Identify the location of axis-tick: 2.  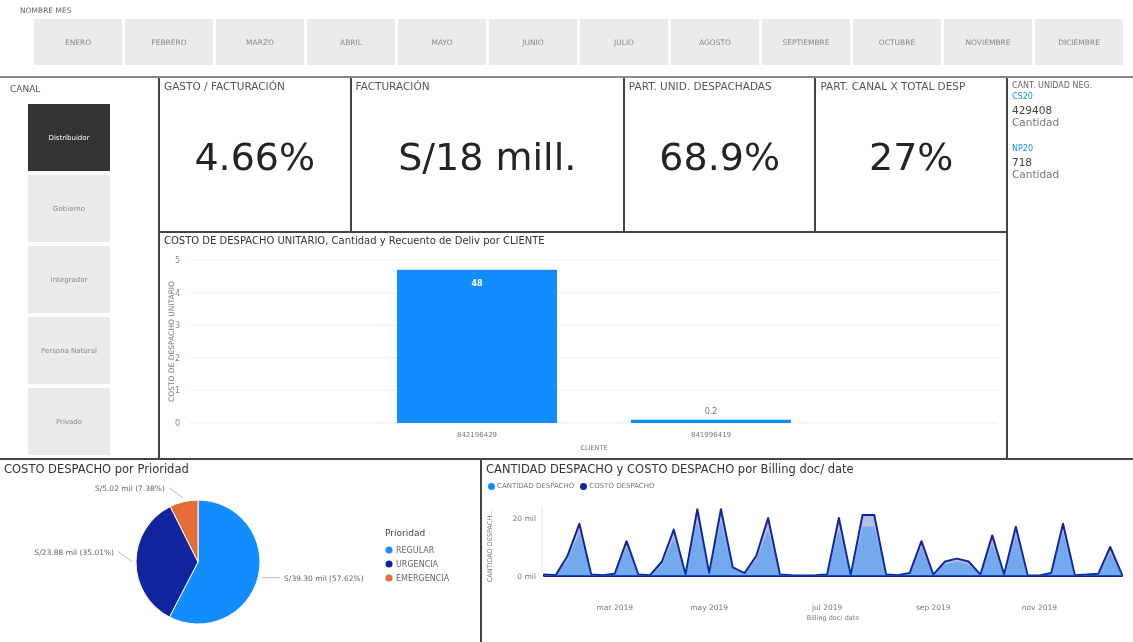
(177, 358).